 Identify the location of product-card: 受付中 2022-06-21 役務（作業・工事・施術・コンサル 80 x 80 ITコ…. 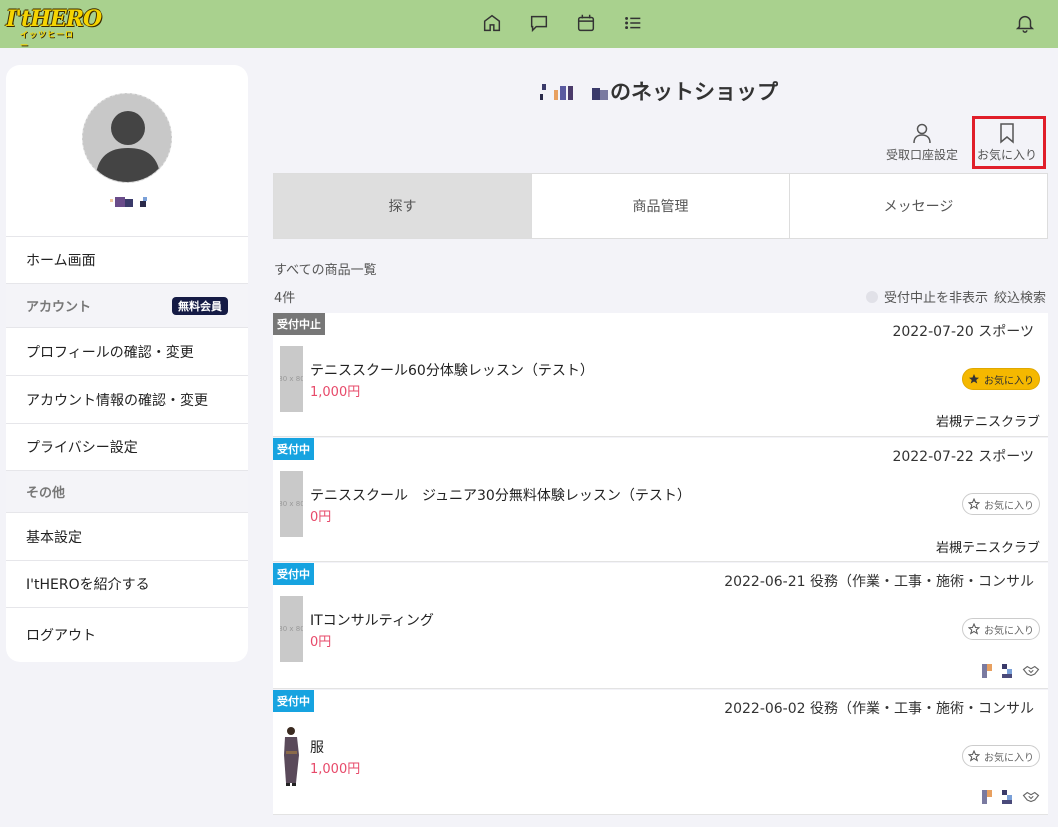
(660, 626).